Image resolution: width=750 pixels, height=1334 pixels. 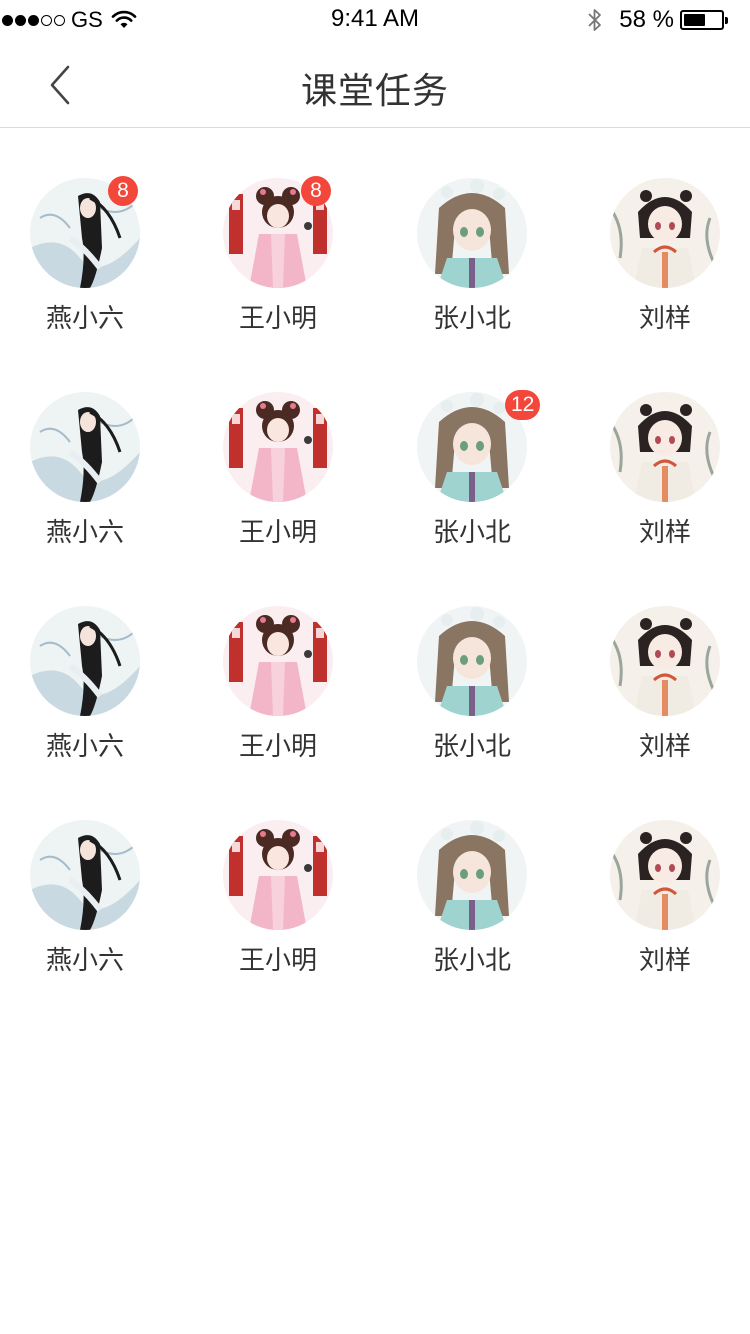 What do you see at coordinates (375, 20) in the screenshot?
I see `status-bar: GS 9:41 AM 58 %` at bounding box center [375, 20].